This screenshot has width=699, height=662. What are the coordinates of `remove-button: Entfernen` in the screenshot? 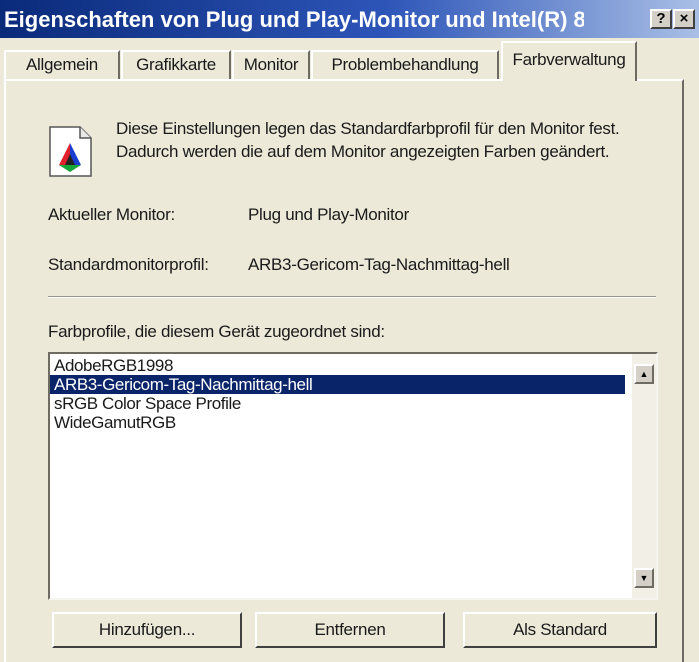 It's located at (350, 630).